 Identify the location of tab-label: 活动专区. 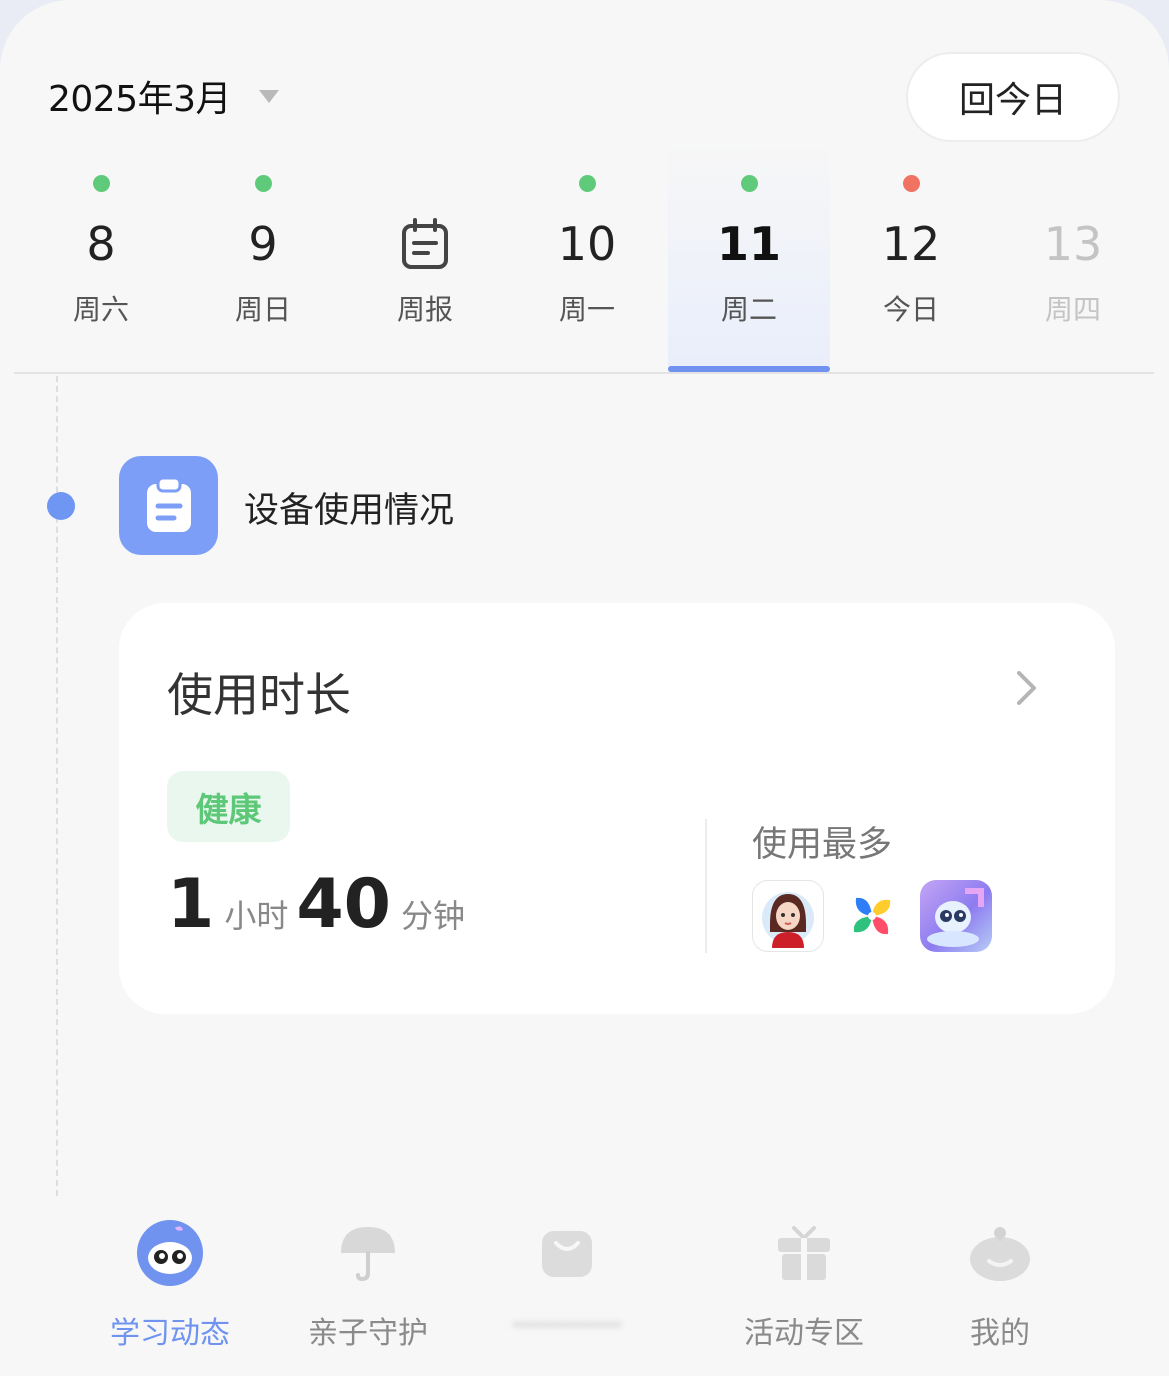
(804, 1333).